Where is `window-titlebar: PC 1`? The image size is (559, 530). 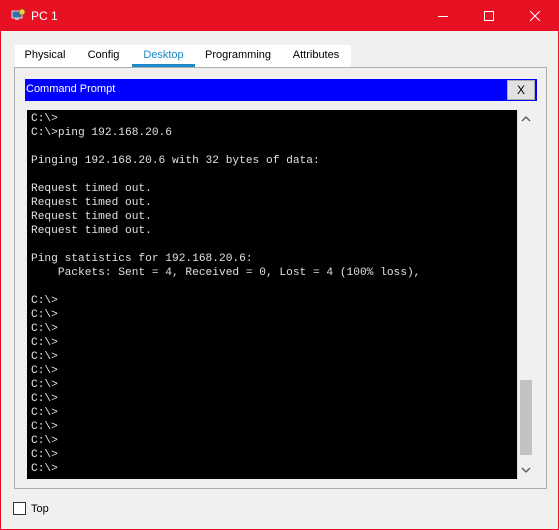
window-titlebar: PC 1 is located at coordinates (279, 16).